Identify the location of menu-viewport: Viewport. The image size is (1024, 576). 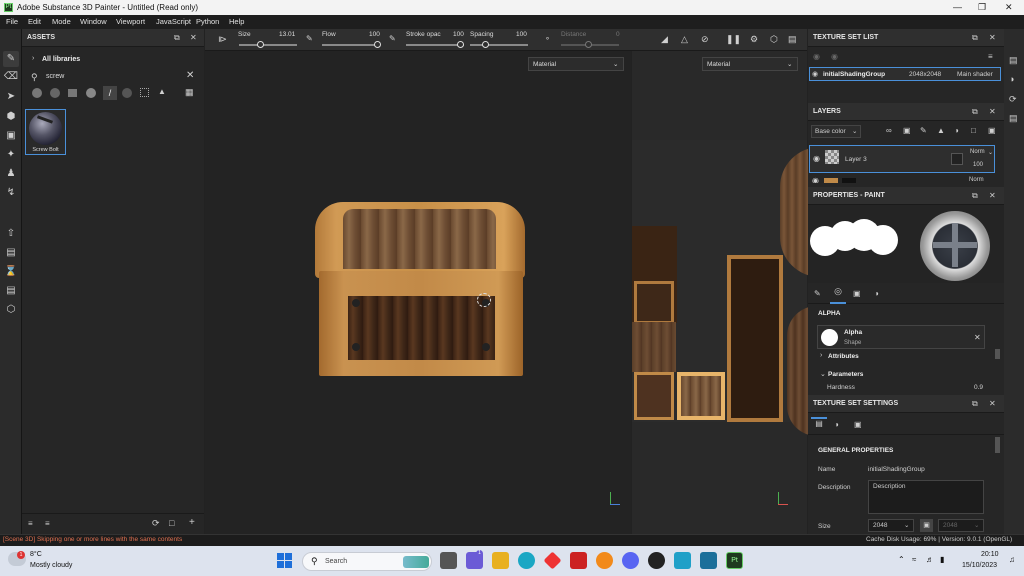
(130, 21).